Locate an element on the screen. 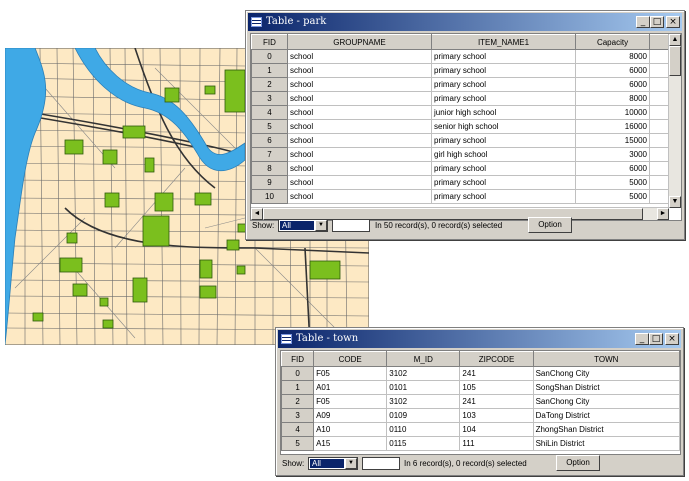 The image size is (689, 481). column-header-m-id: M_ID is located at coordinates (423, 359).